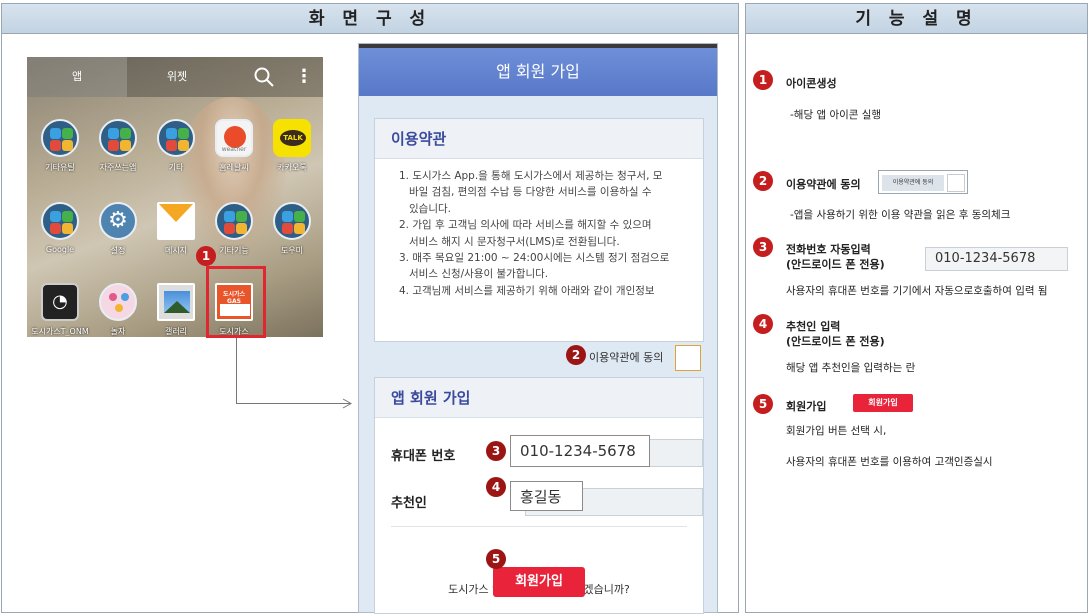 The width and height of the screenshot is (1091, 616). Describe the element at coordinates (539, 139) in the screenshot. I see `terms-heading: 이용약관` at that location.